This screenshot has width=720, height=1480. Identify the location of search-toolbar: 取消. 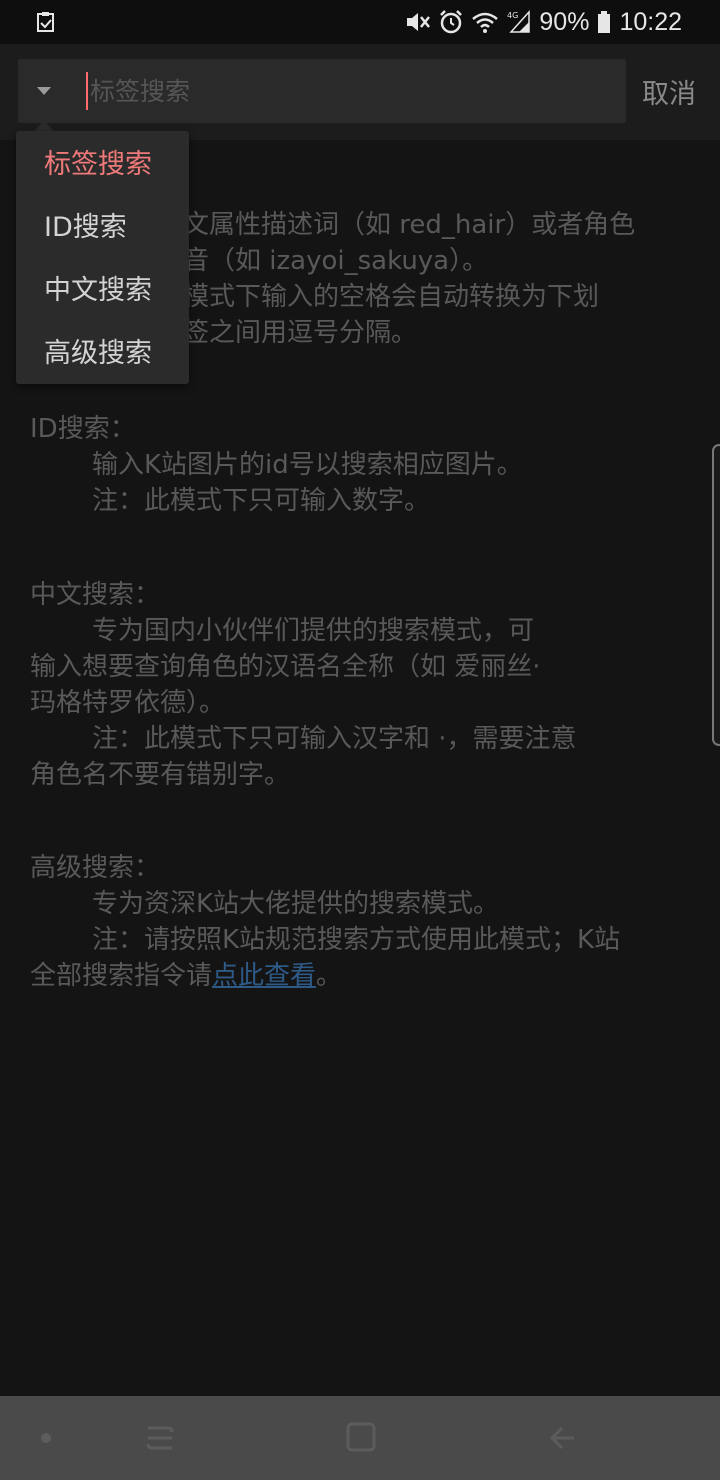
(360, 92).